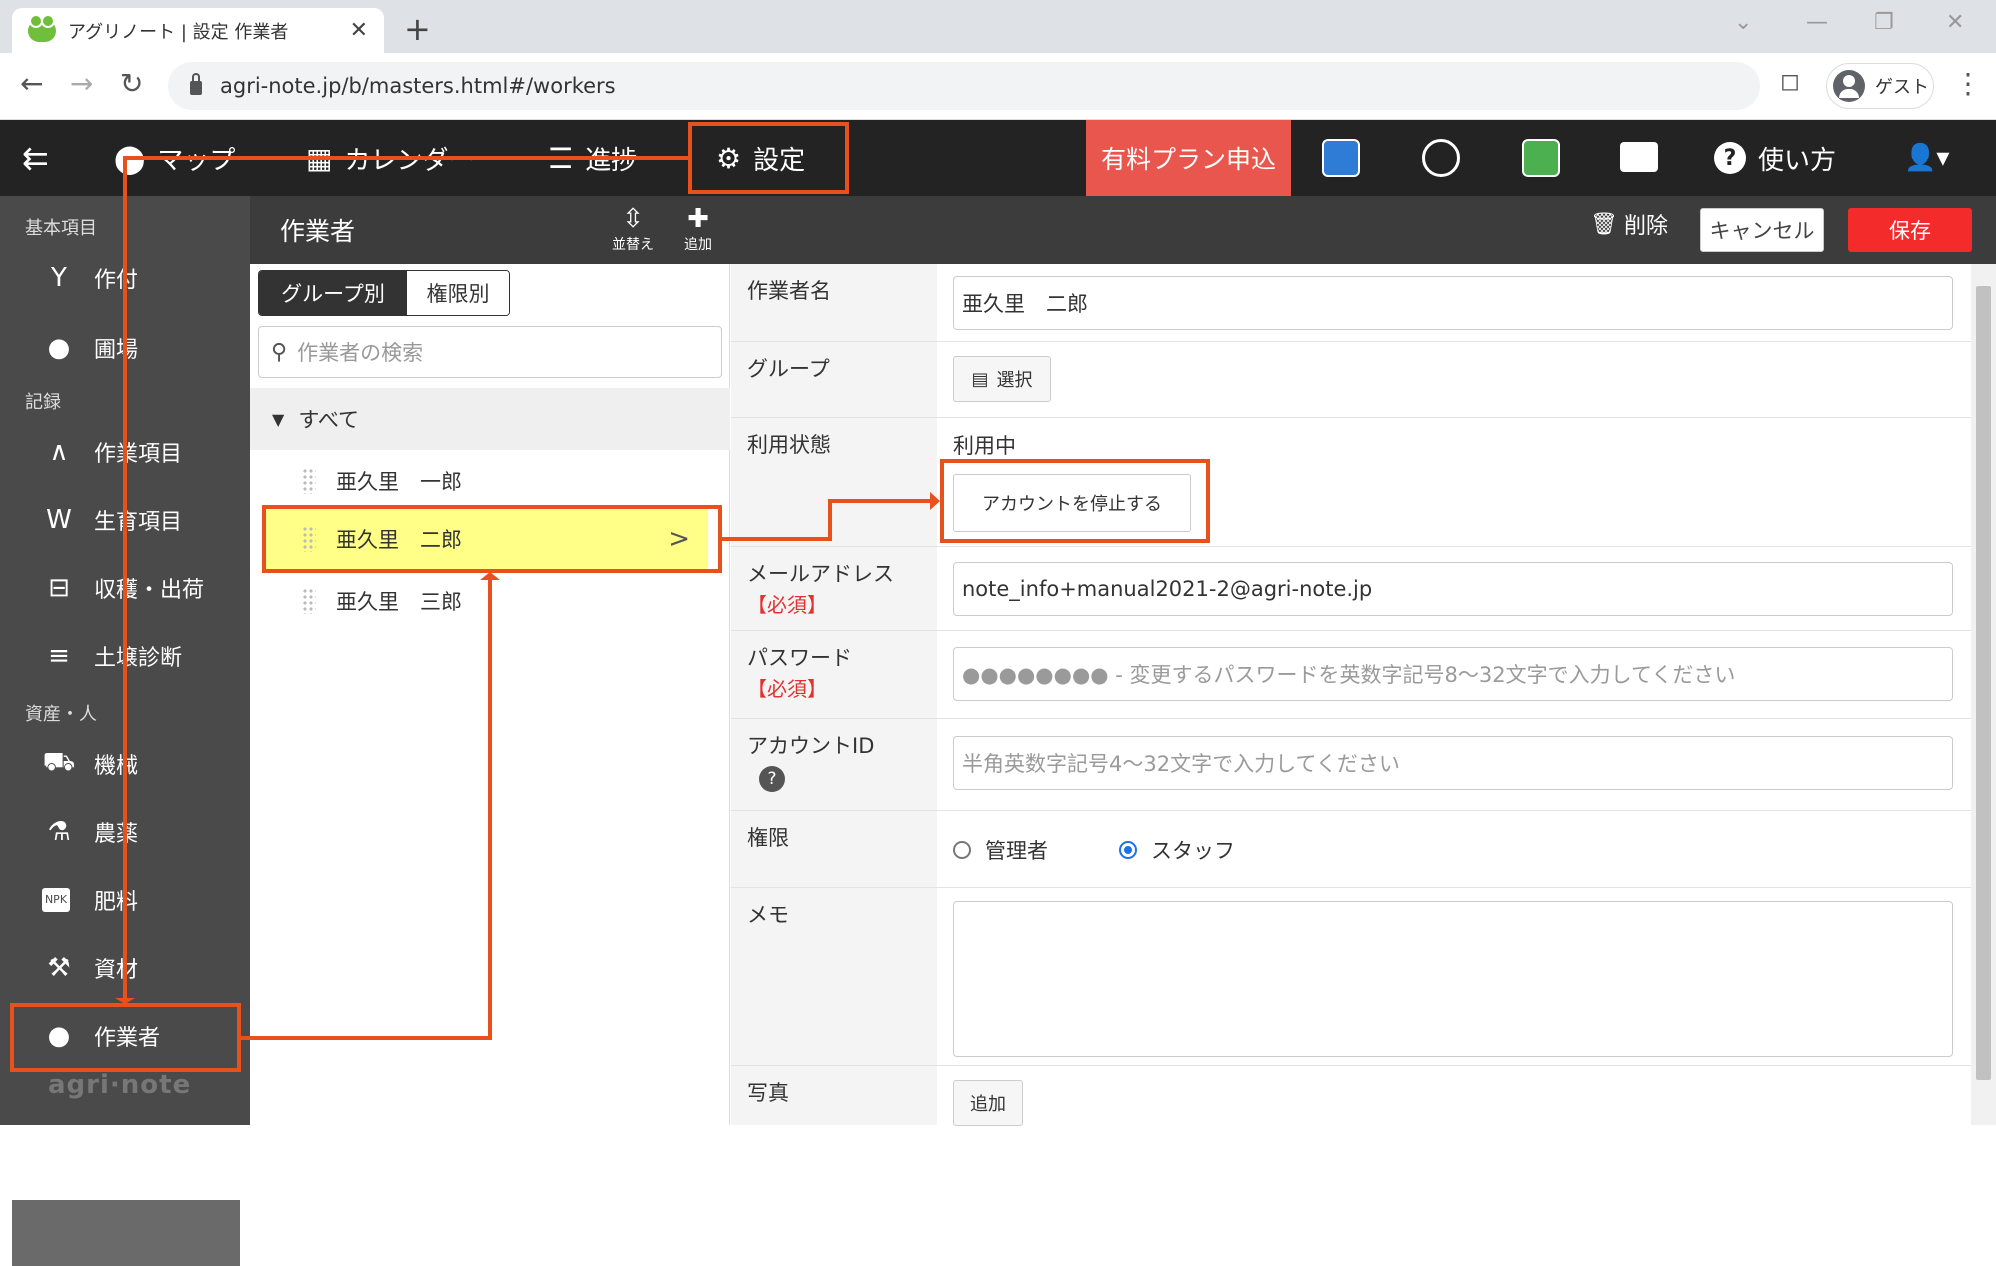  Describe the element at coordinates (1193, 851) in the screenshot. I see `role-staff-label: スタッフ` at that location.